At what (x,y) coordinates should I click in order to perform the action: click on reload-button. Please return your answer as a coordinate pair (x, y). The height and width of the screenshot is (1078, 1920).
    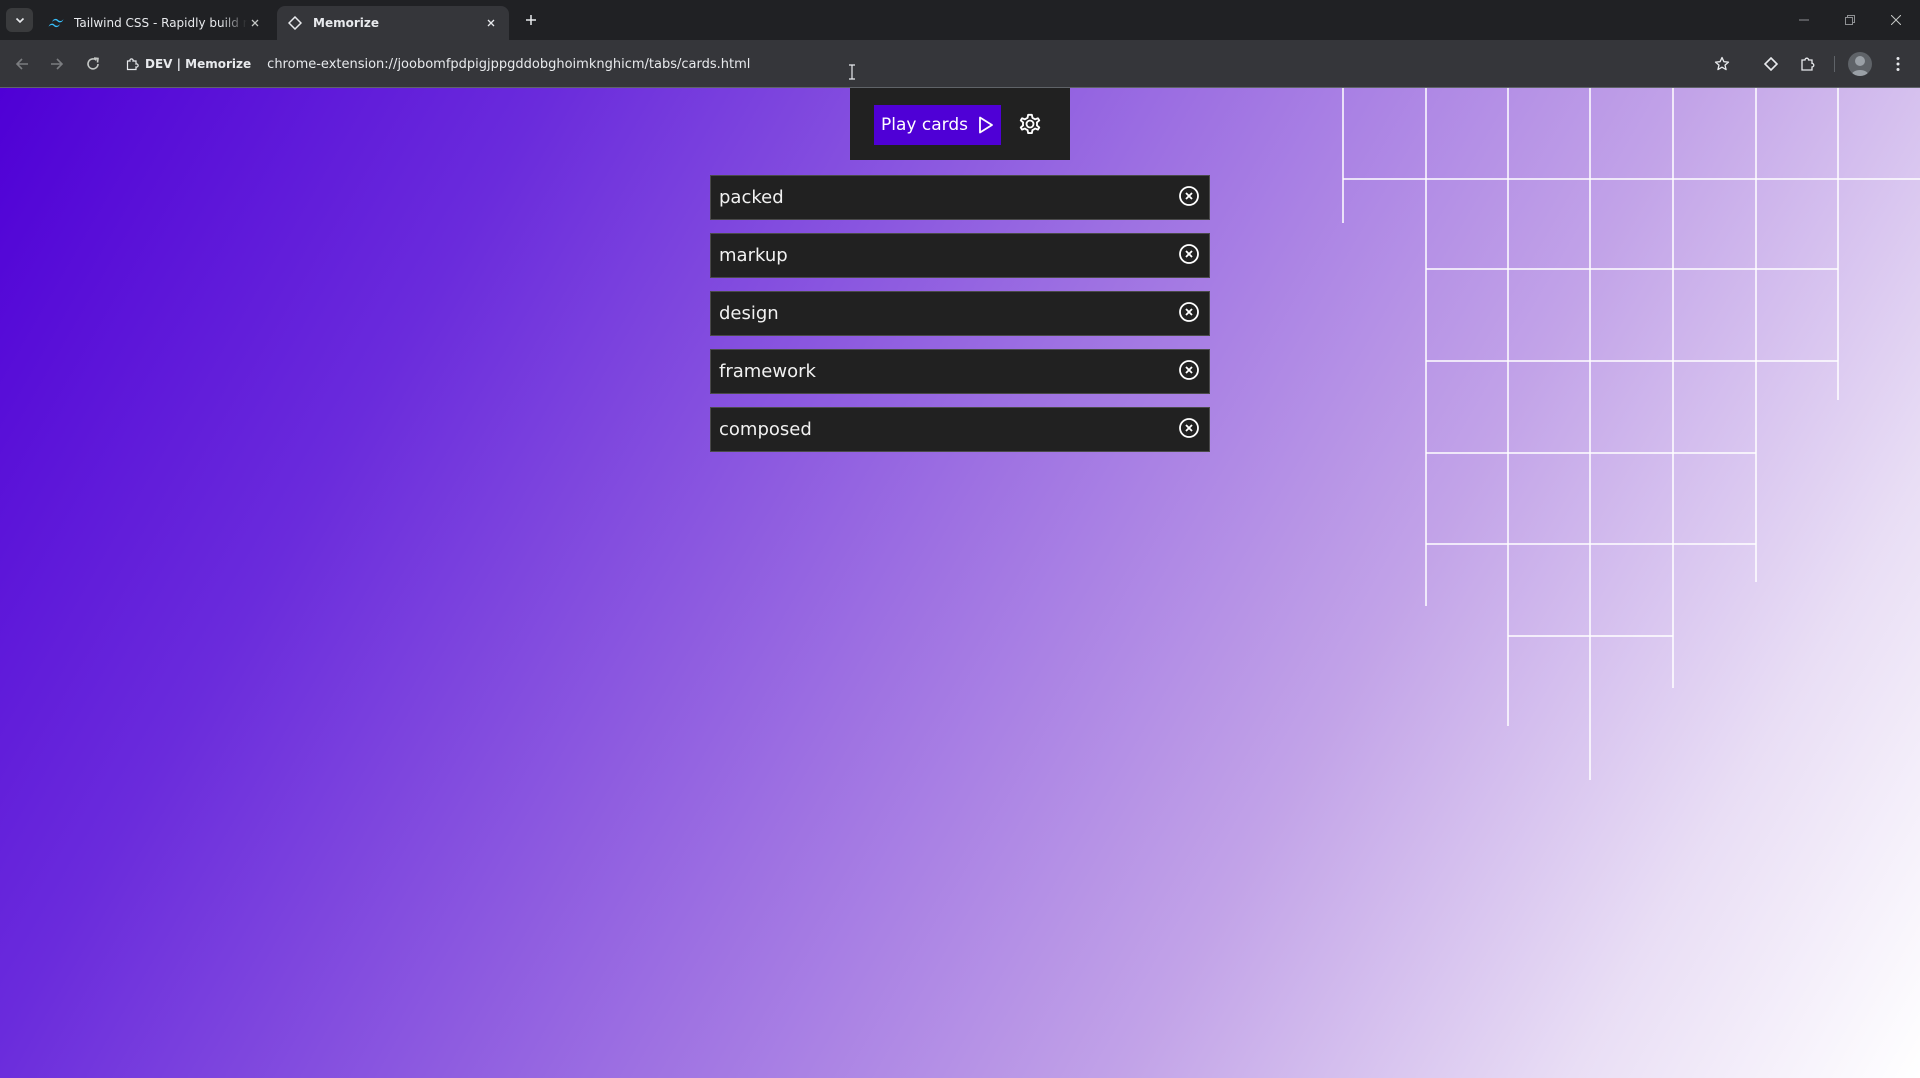
    Looking at the image, I should click on (93, 64).